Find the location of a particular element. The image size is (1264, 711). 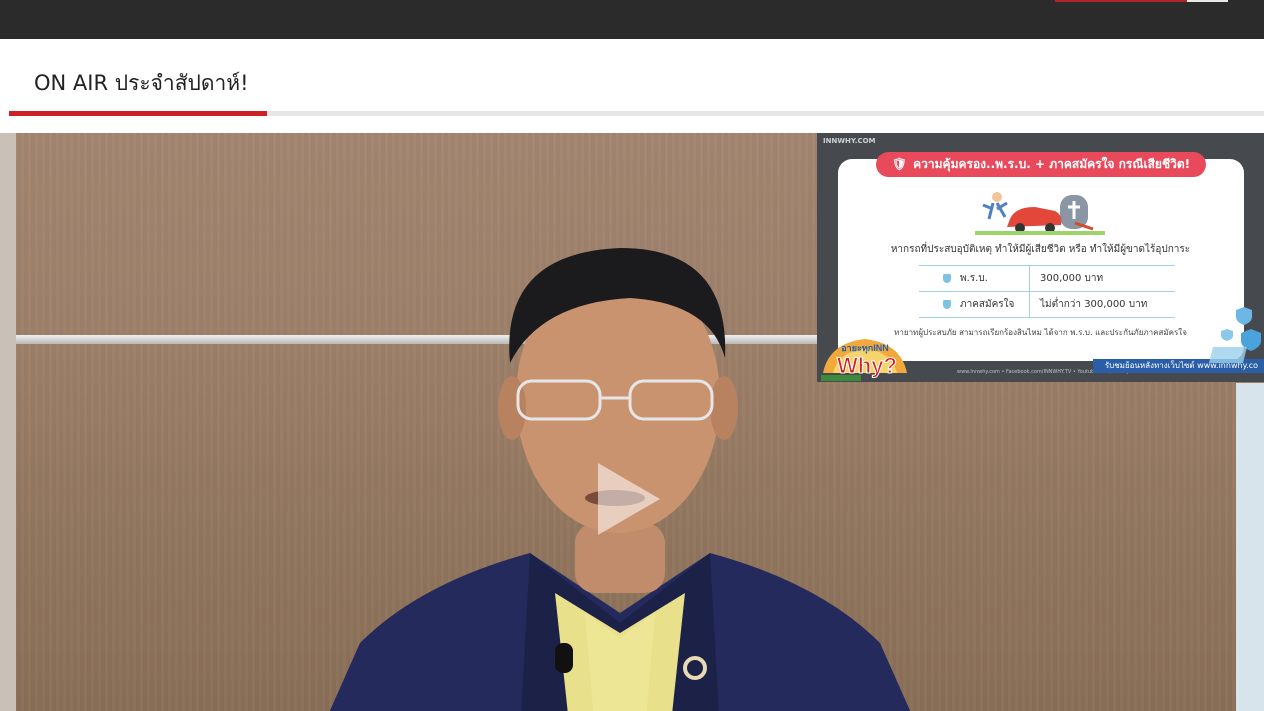

video-frame-left-edge is located at coordinates (8, 422).